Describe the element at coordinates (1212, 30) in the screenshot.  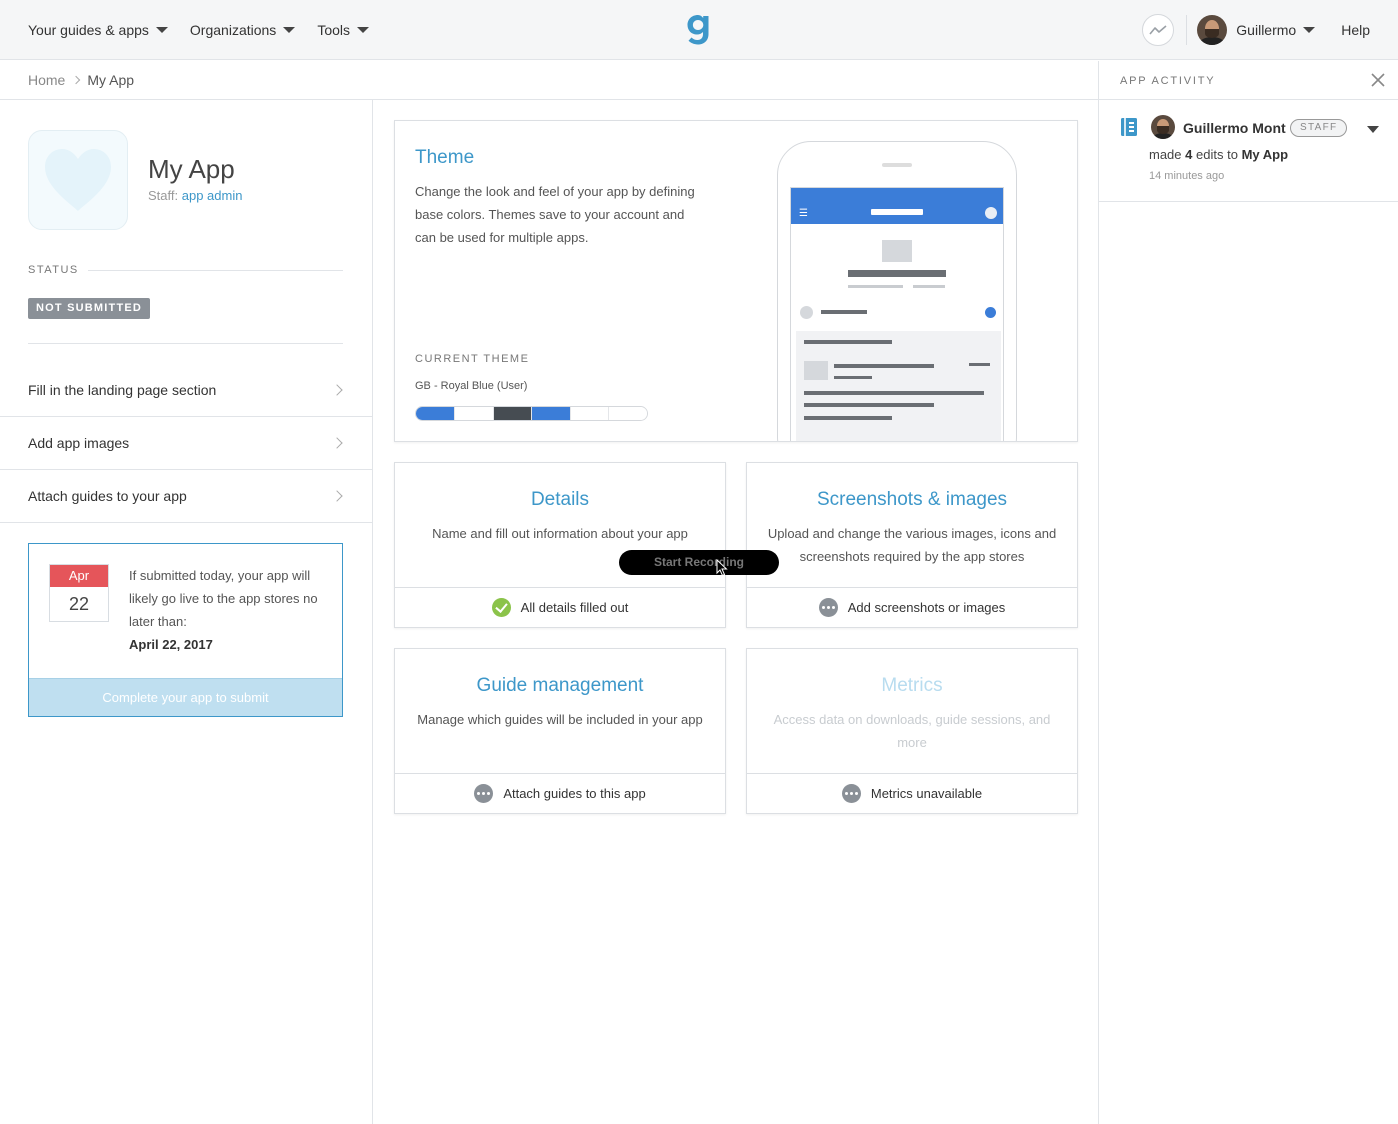
I see `user-avatar` at that location.